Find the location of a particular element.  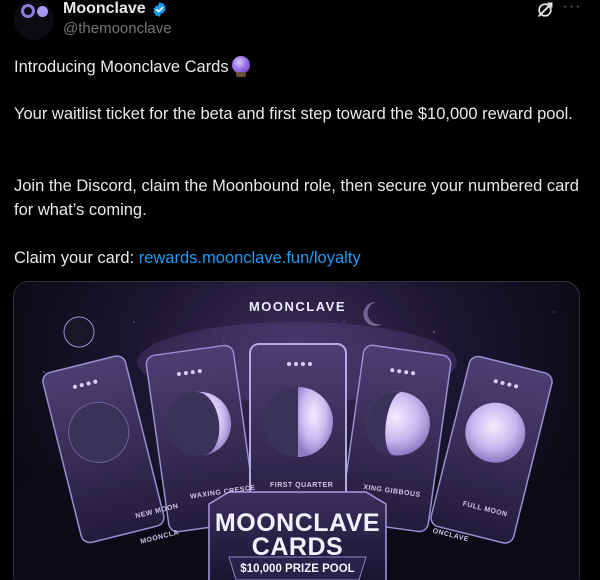

author-handle: @themoonclave is located at coordinates (117, 28).